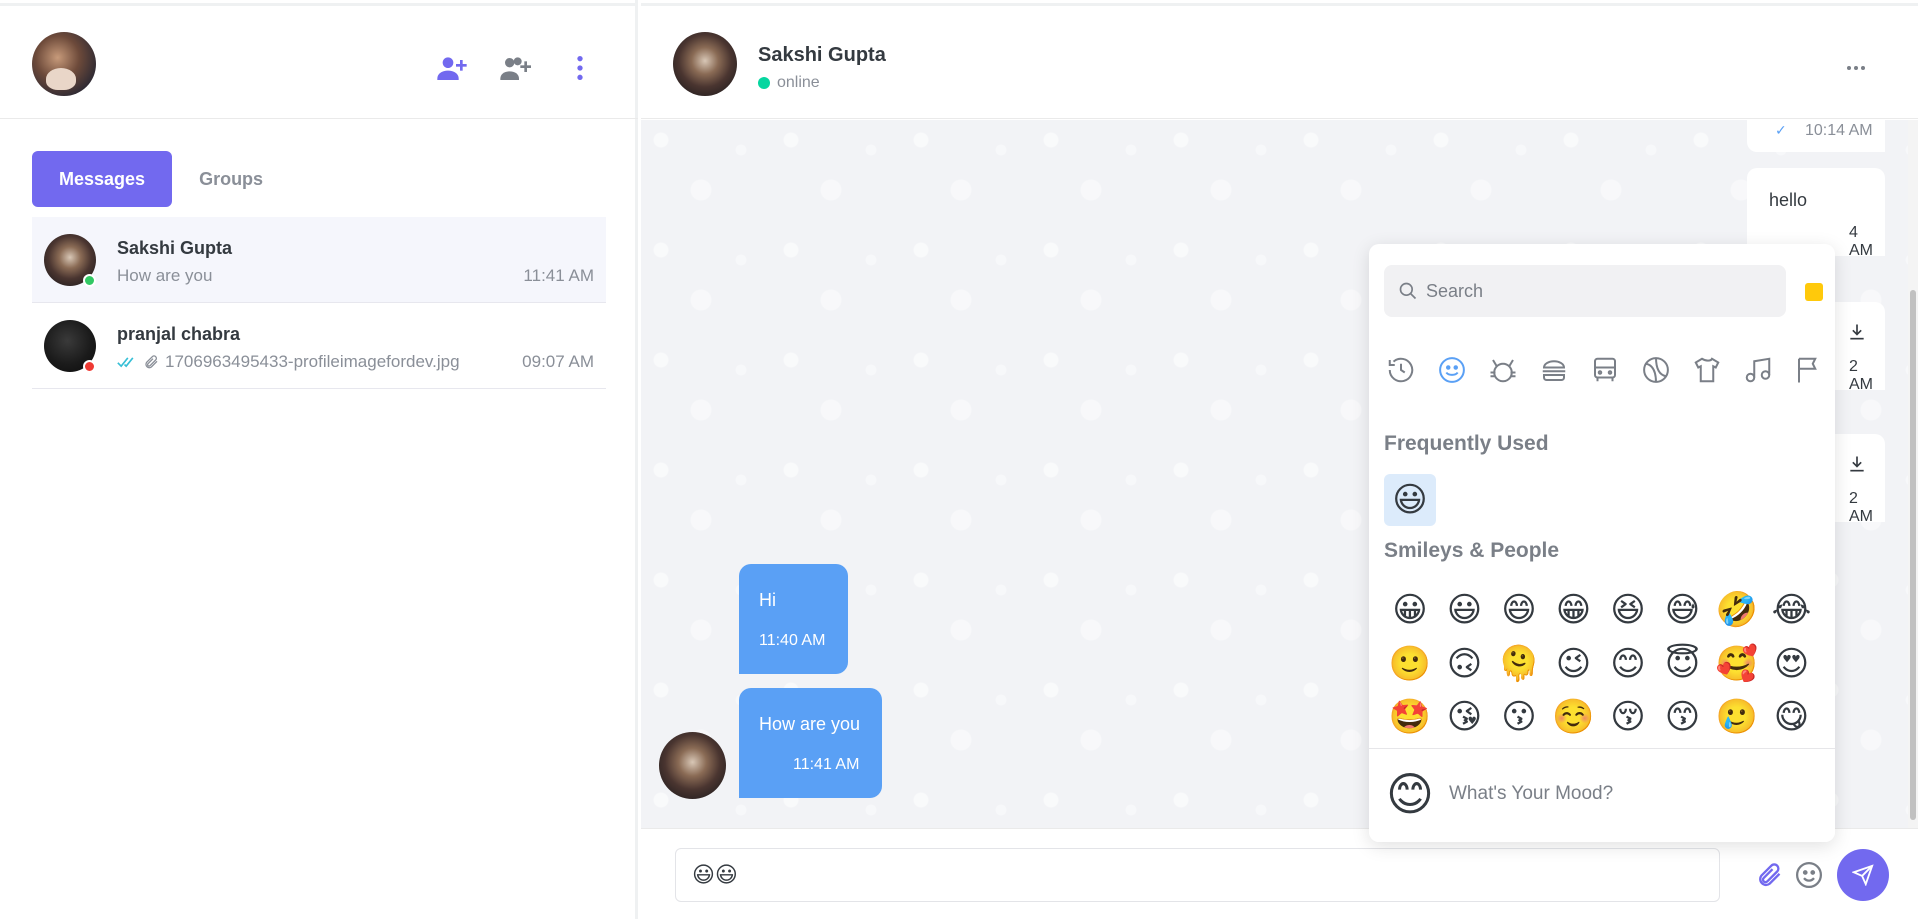 The image size is (1918, 919). What do you see at coordinates (1197, 875) in the screenshot?
I see `message-input: 😃😃` at bounding box center [1197, 875].